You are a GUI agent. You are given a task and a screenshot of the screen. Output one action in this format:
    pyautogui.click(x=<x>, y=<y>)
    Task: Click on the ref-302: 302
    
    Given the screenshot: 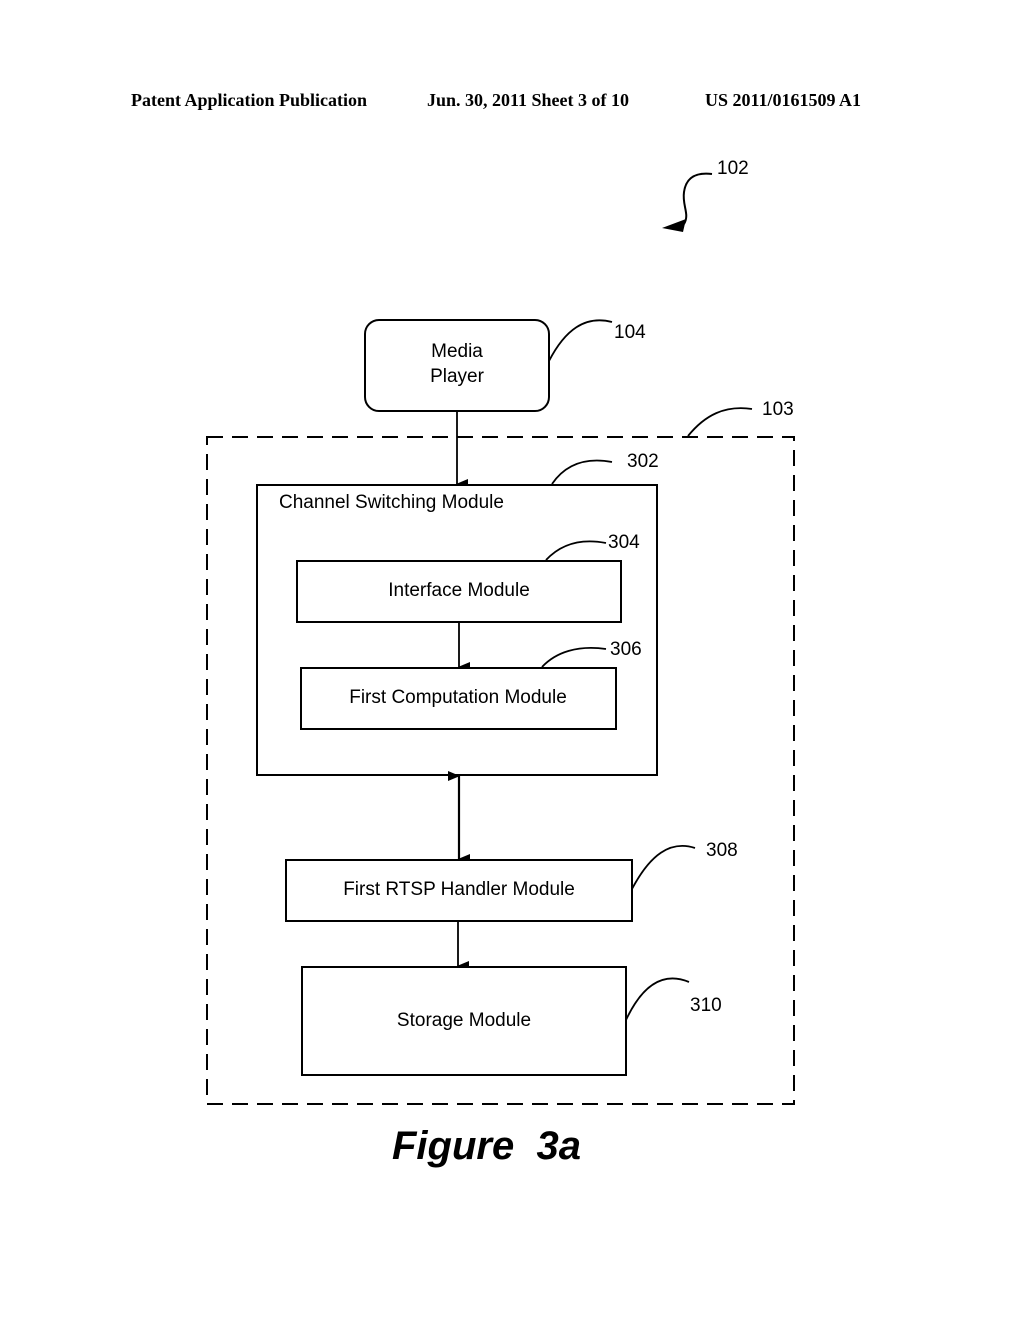 What is the action you would take?
    pyautogui.click(x=643, y=461)
    